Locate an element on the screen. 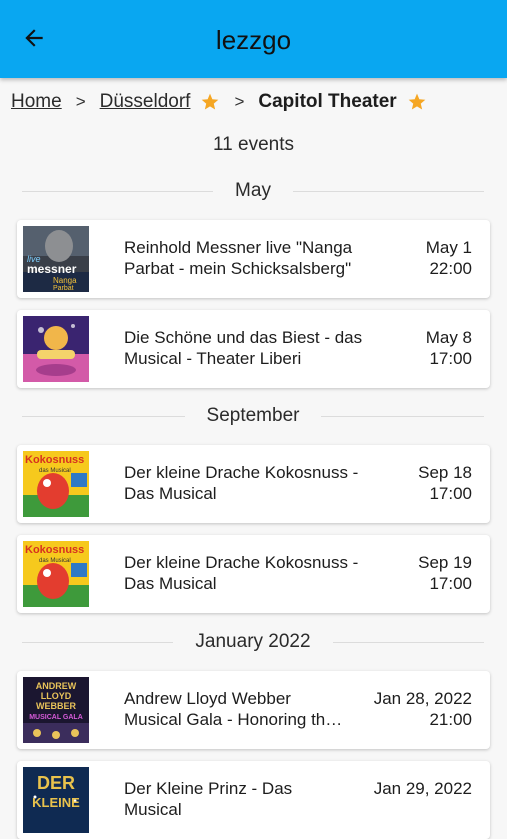  month-label: September is located at coordinates (253, 415).